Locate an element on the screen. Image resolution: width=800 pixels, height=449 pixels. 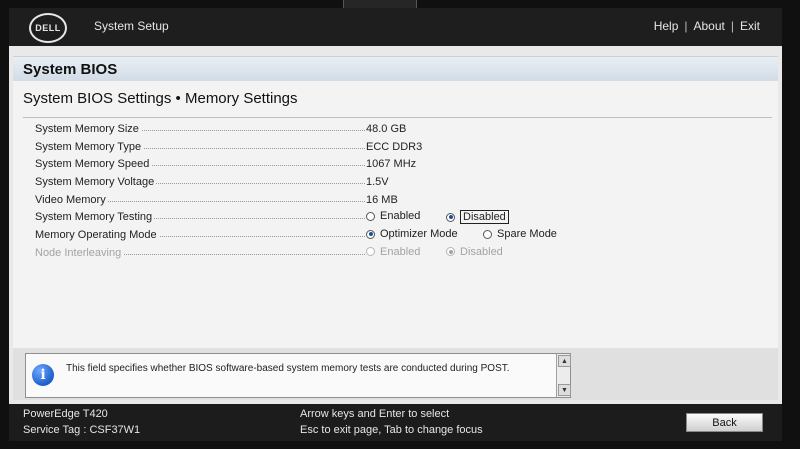
setting-row-node-interleaving: Node Interleaving Enabled Disabled is located at coordinates (405, 254).